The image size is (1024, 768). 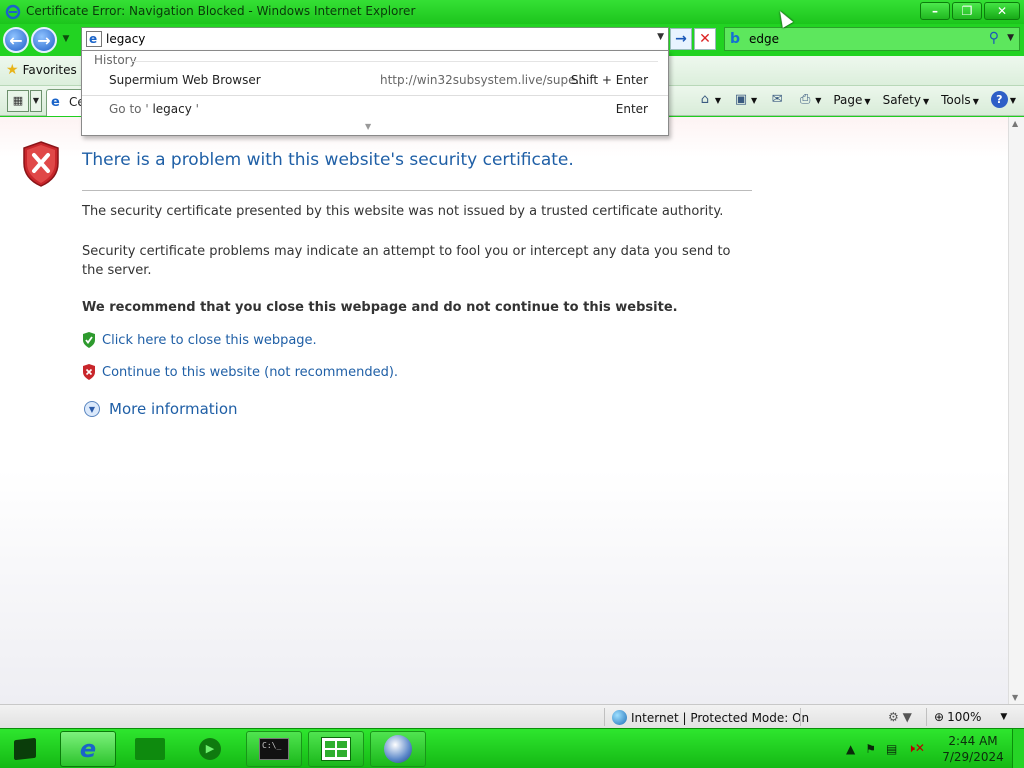 I want to click on favorites-label: Favorites, so click(x=49, y=70).